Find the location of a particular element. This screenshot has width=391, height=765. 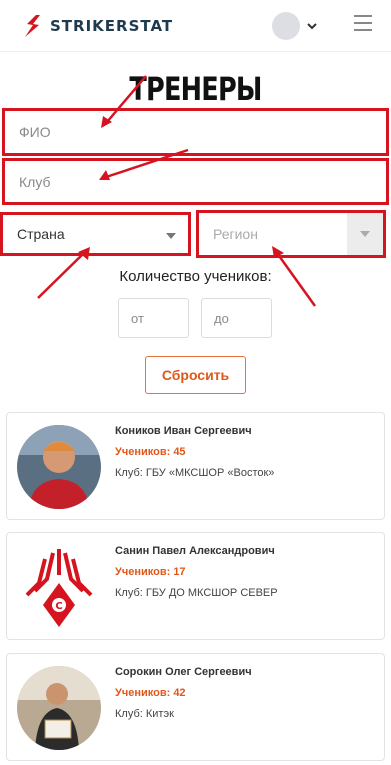

svg-text: С is located at coordinates (58, 606).